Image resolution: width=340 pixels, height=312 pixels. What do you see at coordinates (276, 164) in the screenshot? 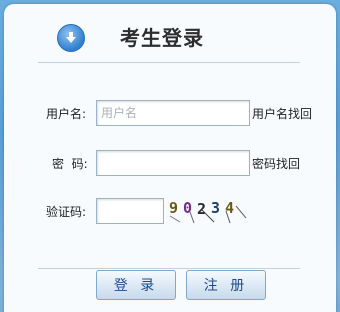
I see `password-recover-link: 密码找回` at bounding box center [276, 164].